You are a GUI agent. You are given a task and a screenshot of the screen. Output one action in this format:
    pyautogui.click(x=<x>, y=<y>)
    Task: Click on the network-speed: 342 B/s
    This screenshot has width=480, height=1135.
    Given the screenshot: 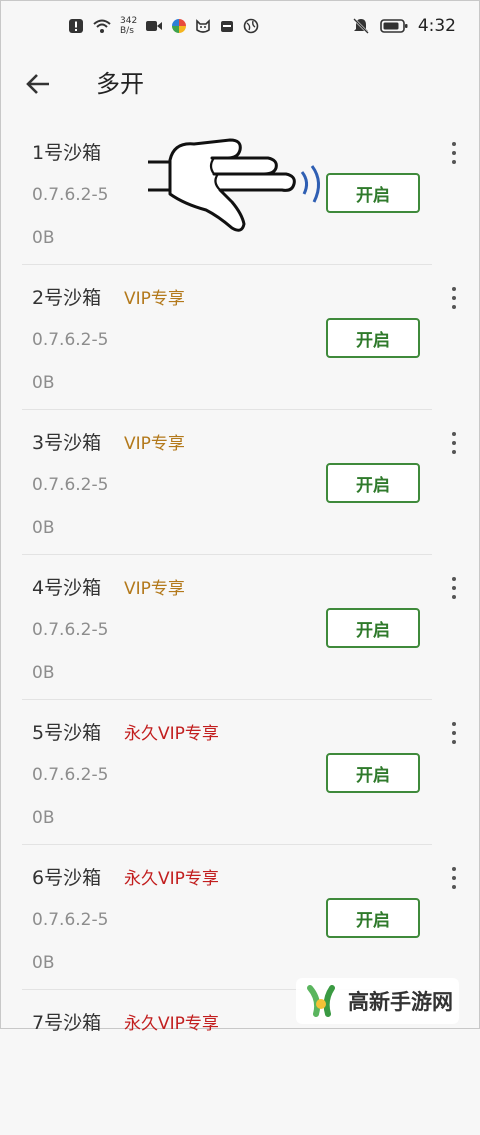 What is the action you would take?
    pyautogui.click(x=128, y=26)
    